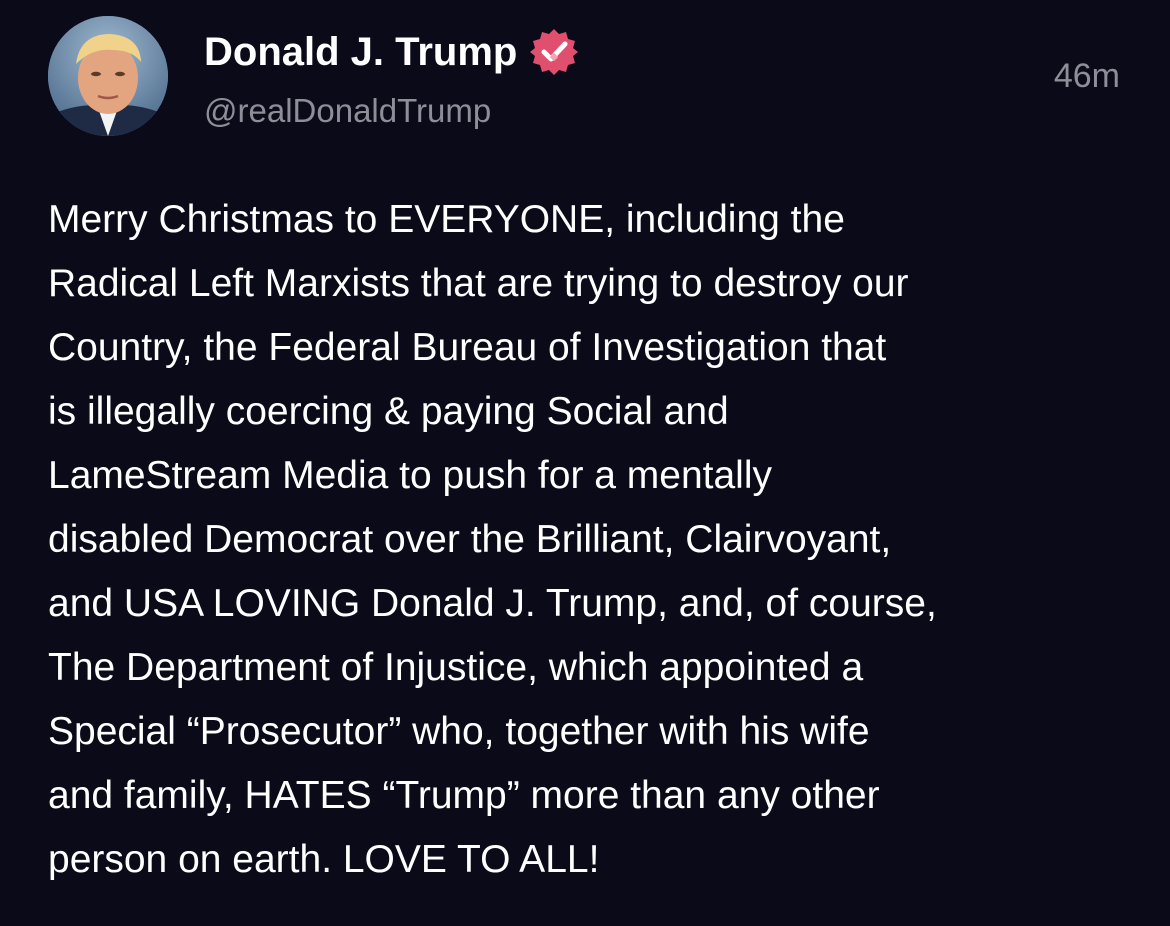 This screenshot has height=926, width=1170. I want to click on avatar, so click(108, 76).